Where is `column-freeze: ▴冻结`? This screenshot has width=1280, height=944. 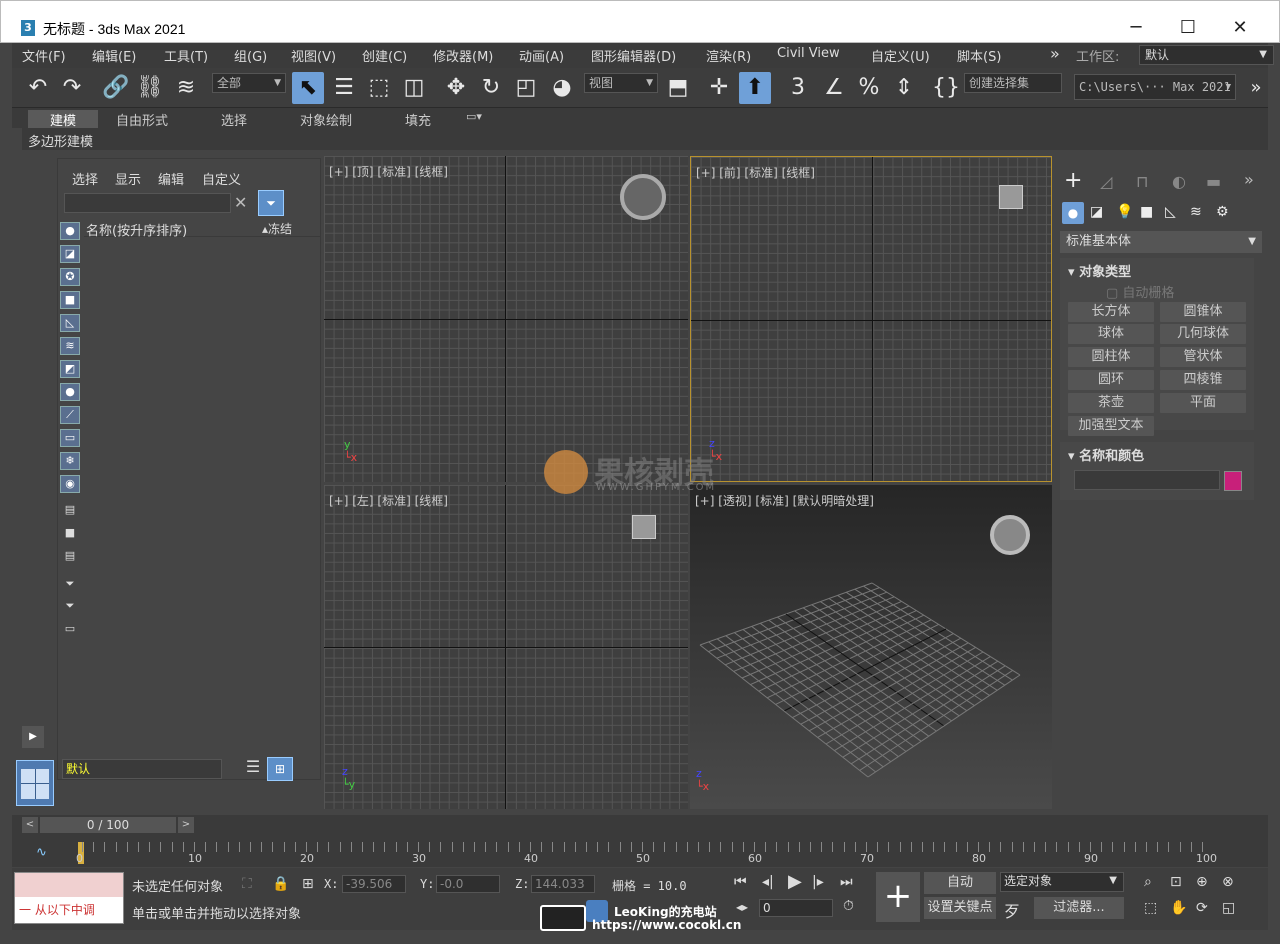
column-freeze: ▴冻结 is located at coordinates (277, 228).